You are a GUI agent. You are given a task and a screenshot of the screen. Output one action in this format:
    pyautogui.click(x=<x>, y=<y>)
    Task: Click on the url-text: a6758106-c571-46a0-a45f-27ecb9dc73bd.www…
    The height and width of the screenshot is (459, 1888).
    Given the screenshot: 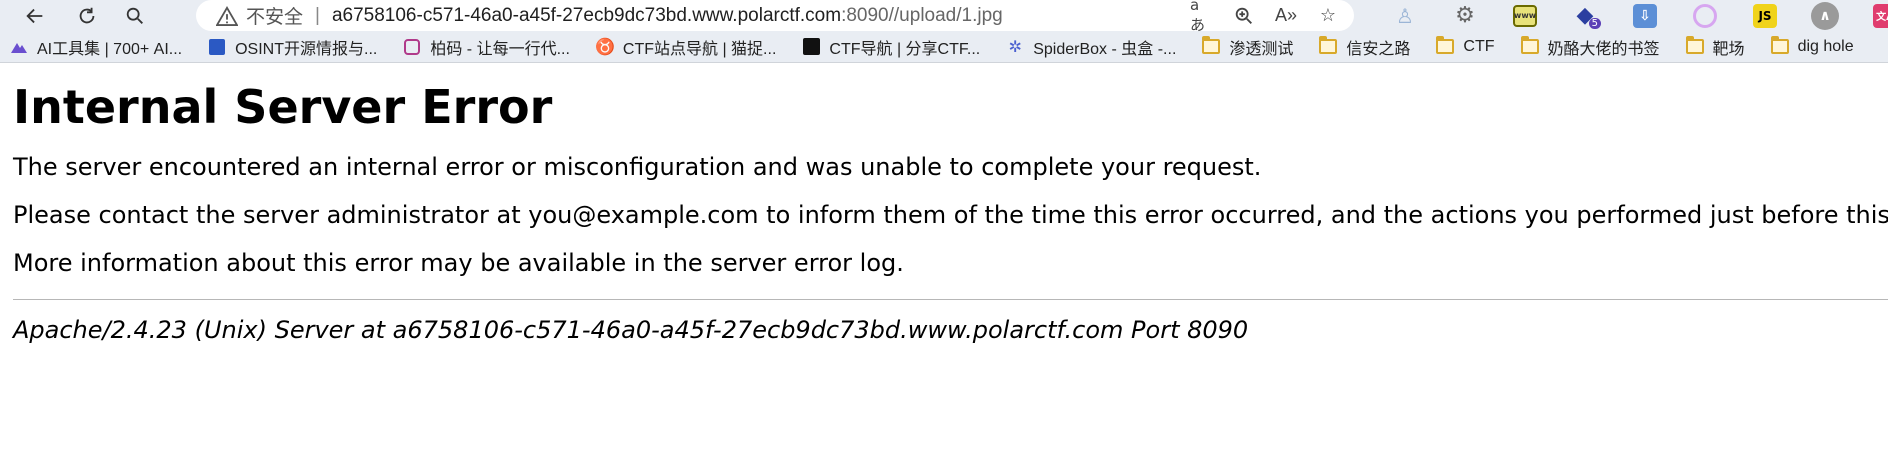 What is the action you would take?
    pyautogui.click(x=667, y=16)
    